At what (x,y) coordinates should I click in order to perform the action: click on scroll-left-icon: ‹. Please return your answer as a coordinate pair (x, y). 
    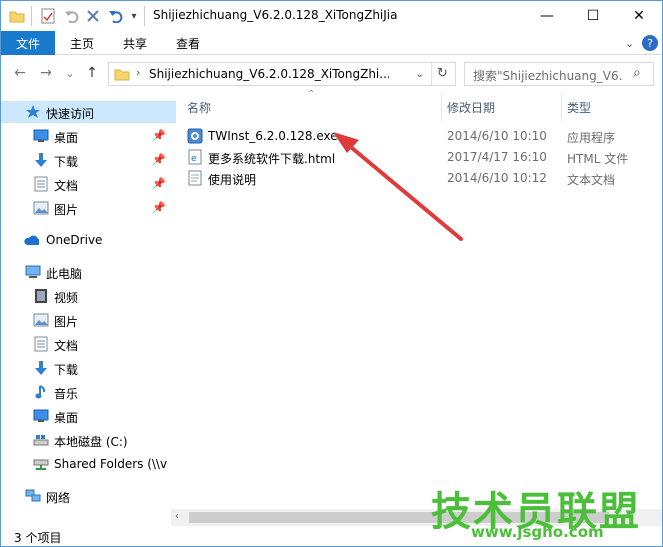
    Looking at the image, I should click on (177, 516).